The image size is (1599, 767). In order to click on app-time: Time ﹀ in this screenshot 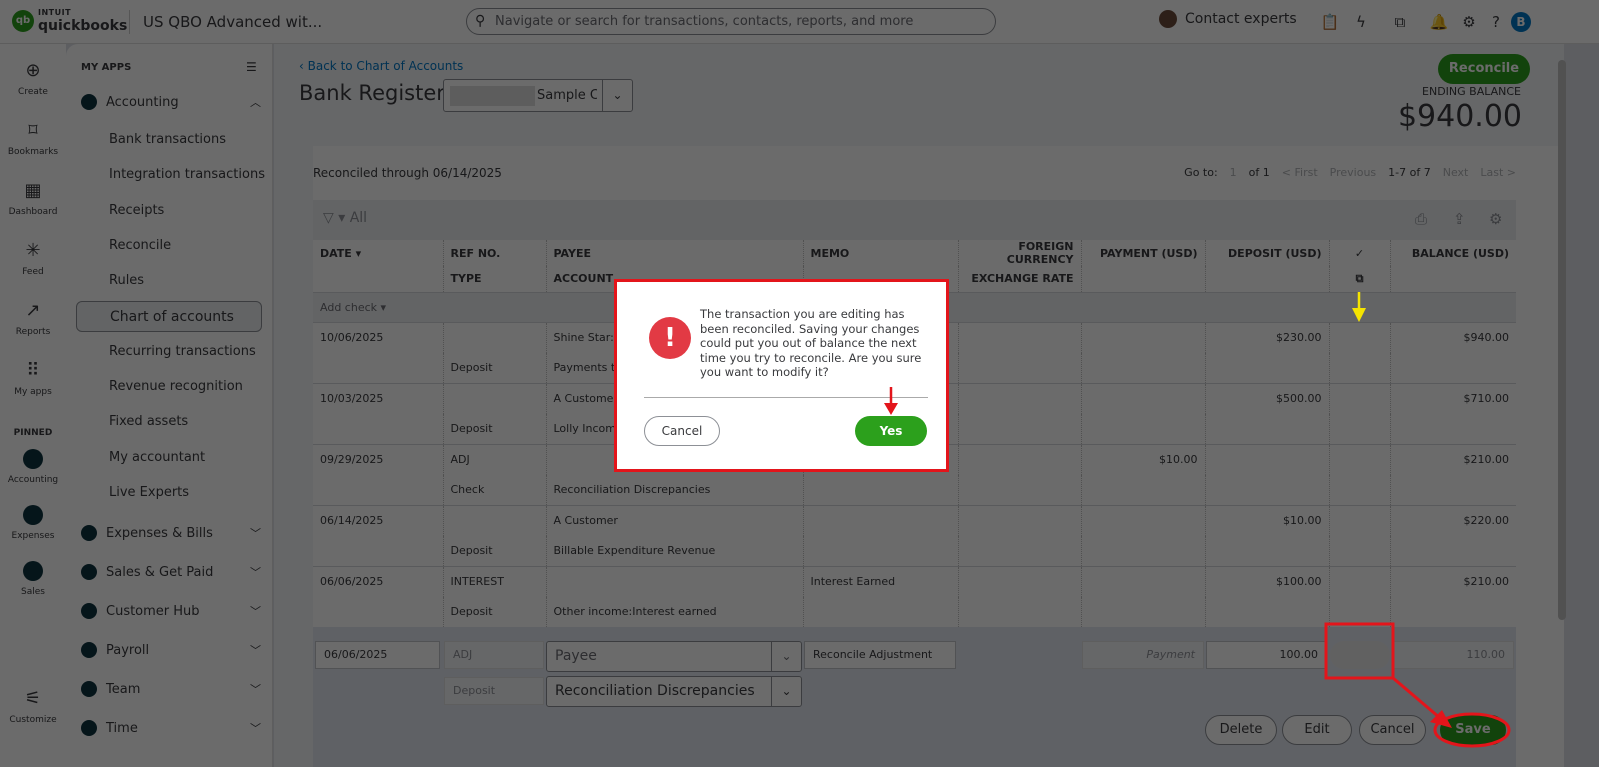, I will do `click(171, 728)`.